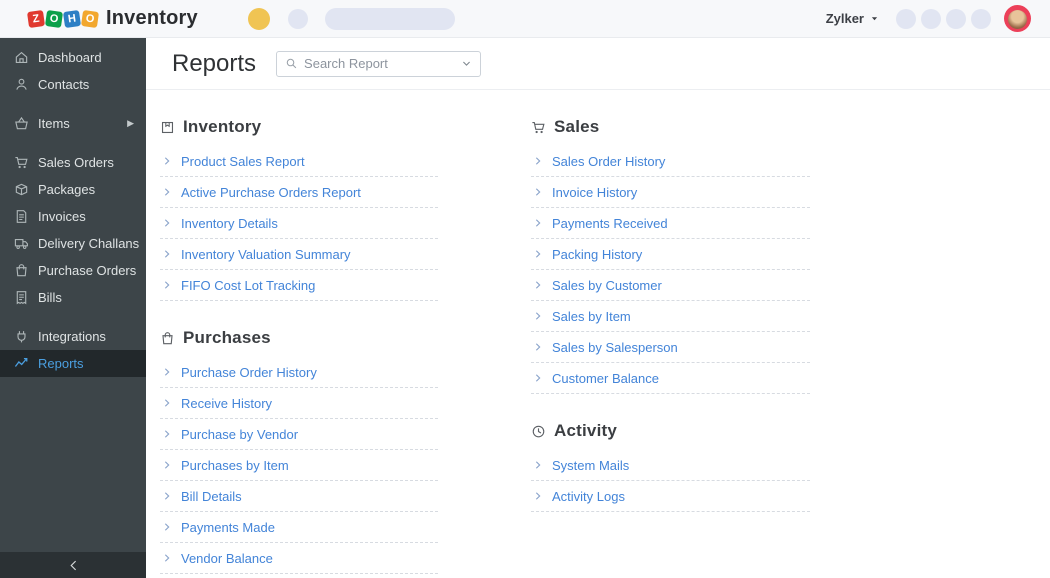 The image size is (1050, 578). What do you see at coordinates (130, 123) in the screenshot?
I see `submenu-arrow-icon: ▶` at bounding box center [130, 123].